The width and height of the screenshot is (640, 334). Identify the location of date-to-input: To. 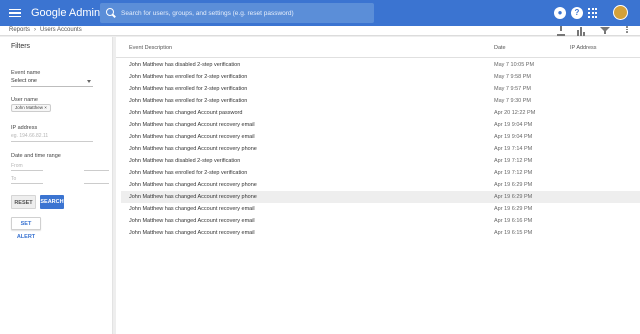
(13, 179).